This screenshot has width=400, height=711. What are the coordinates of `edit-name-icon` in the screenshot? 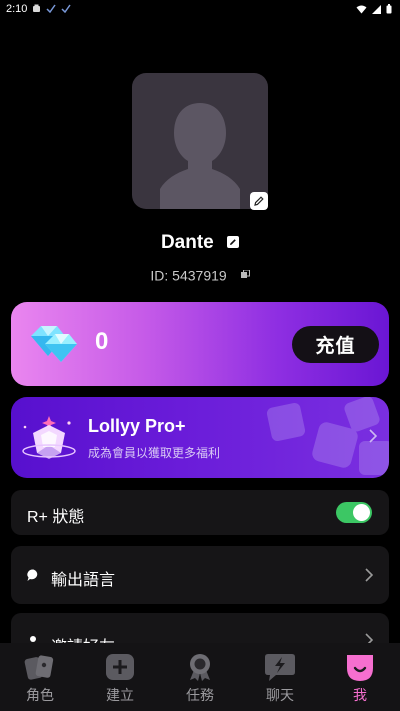 It's located at (233, 242).